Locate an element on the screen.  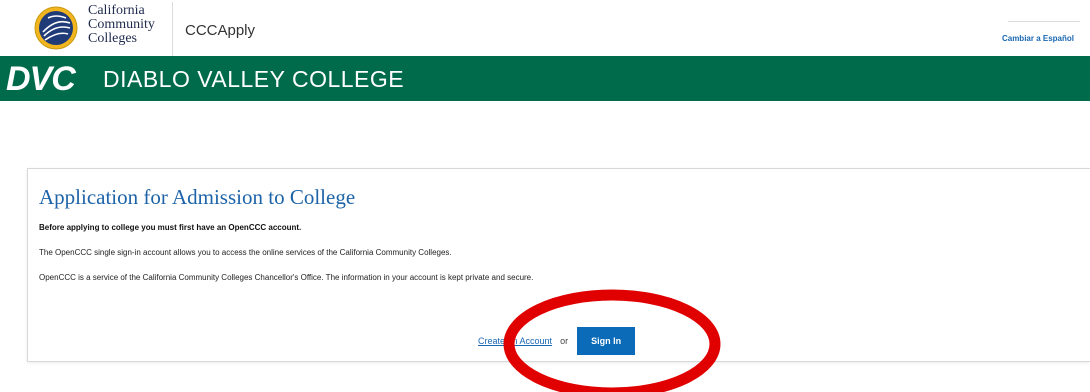
org-name-line-1: California is located at coordinates (116, 10).